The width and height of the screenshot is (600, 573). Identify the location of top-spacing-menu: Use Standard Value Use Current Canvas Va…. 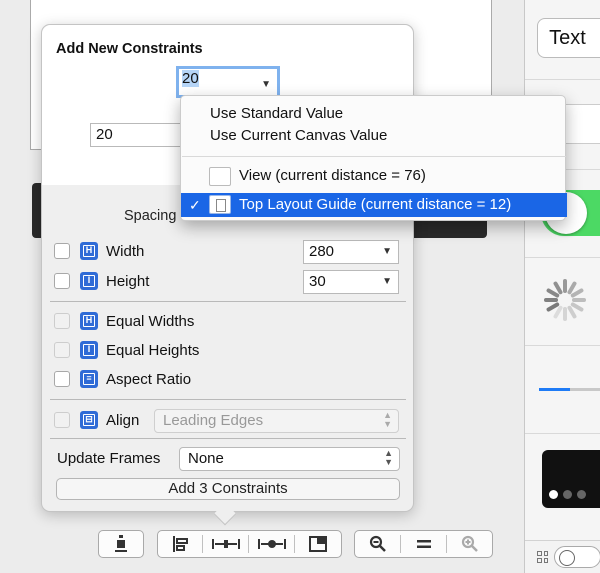
(373, 158).